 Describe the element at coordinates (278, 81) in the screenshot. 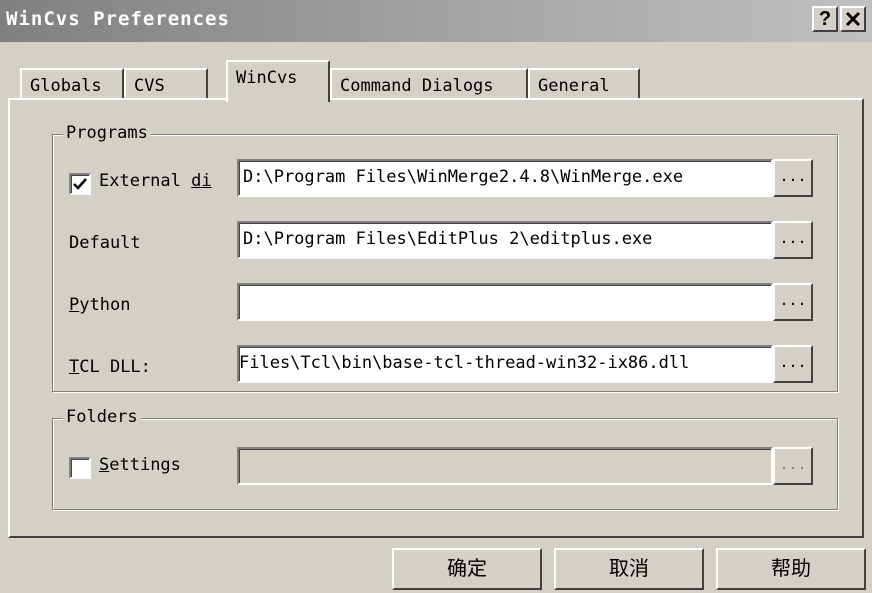

I see `tab-wincvs: WinCvs` at that location.